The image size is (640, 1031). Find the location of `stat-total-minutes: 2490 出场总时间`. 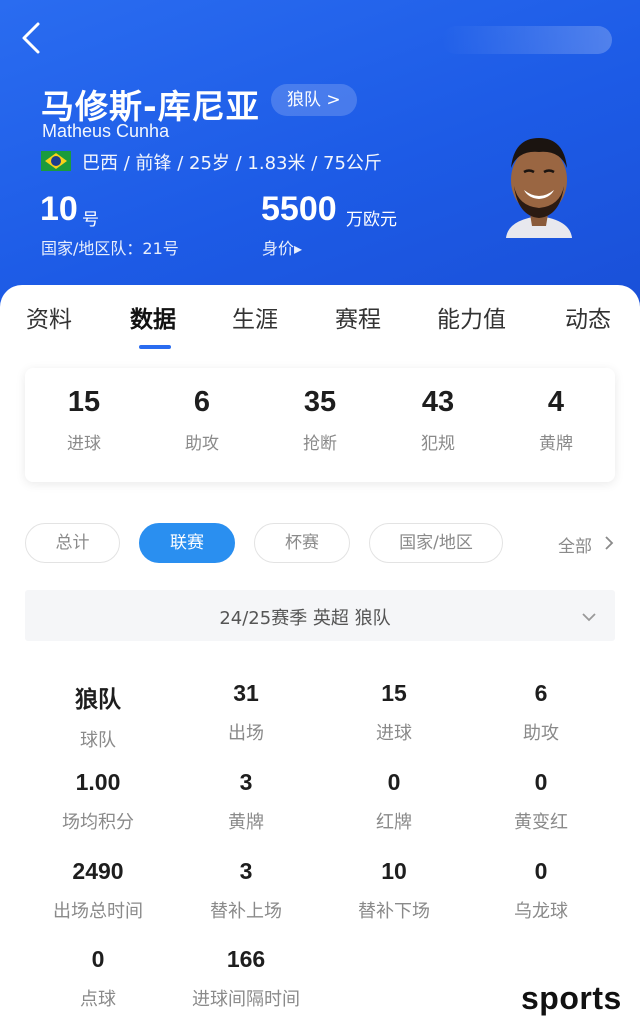

stat-total-minutes: 2490 出场总时间 is located at coordinates (98, 890).